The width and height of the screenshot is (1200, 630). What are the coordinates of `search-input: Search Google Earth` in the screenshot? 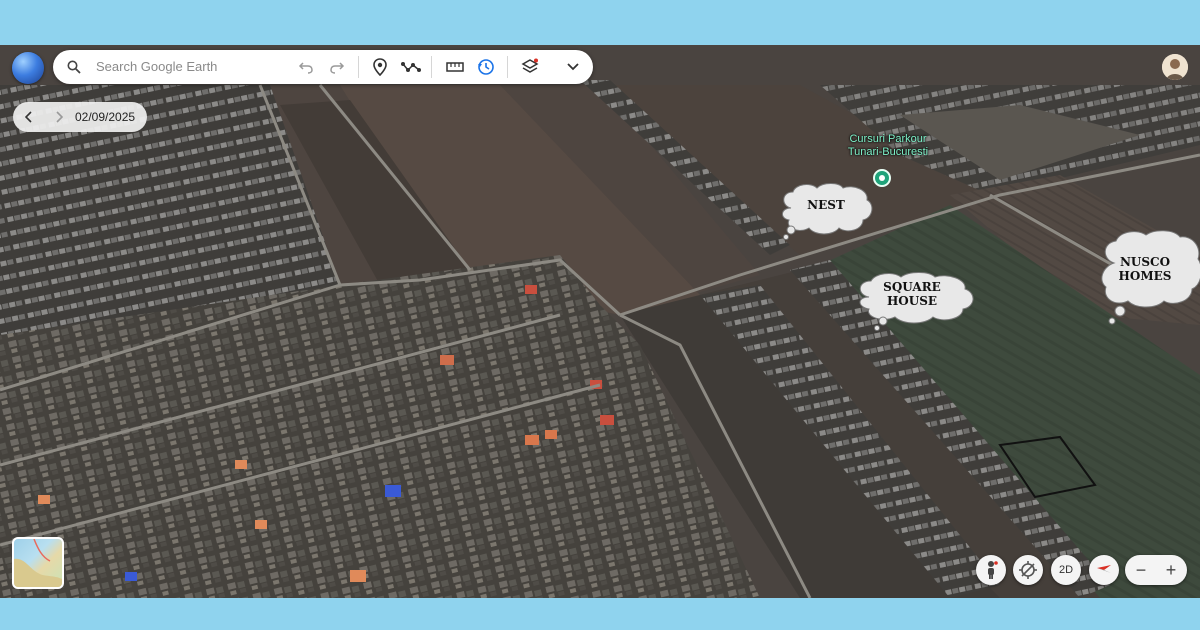 It's located at (156, 66).